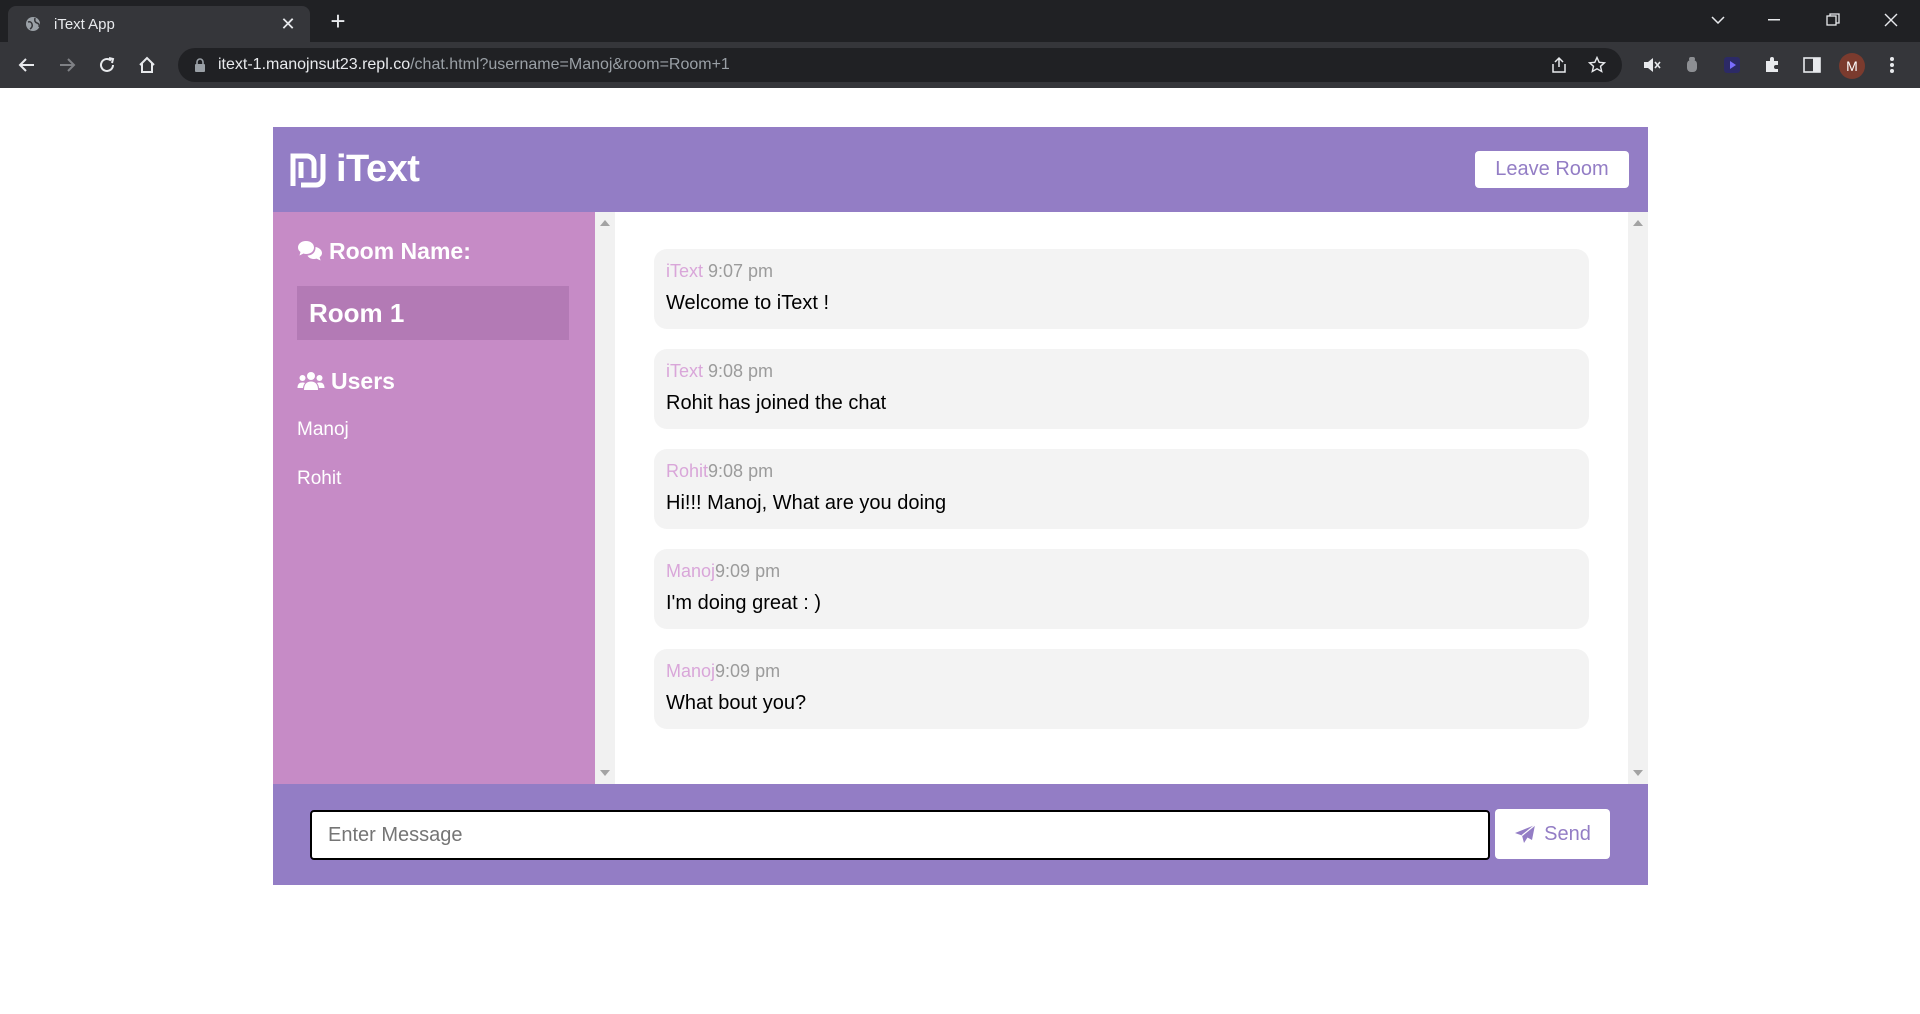  Describe the element at coordinates (33, 24) in the screenshot. I see `globe-icon` at that location.